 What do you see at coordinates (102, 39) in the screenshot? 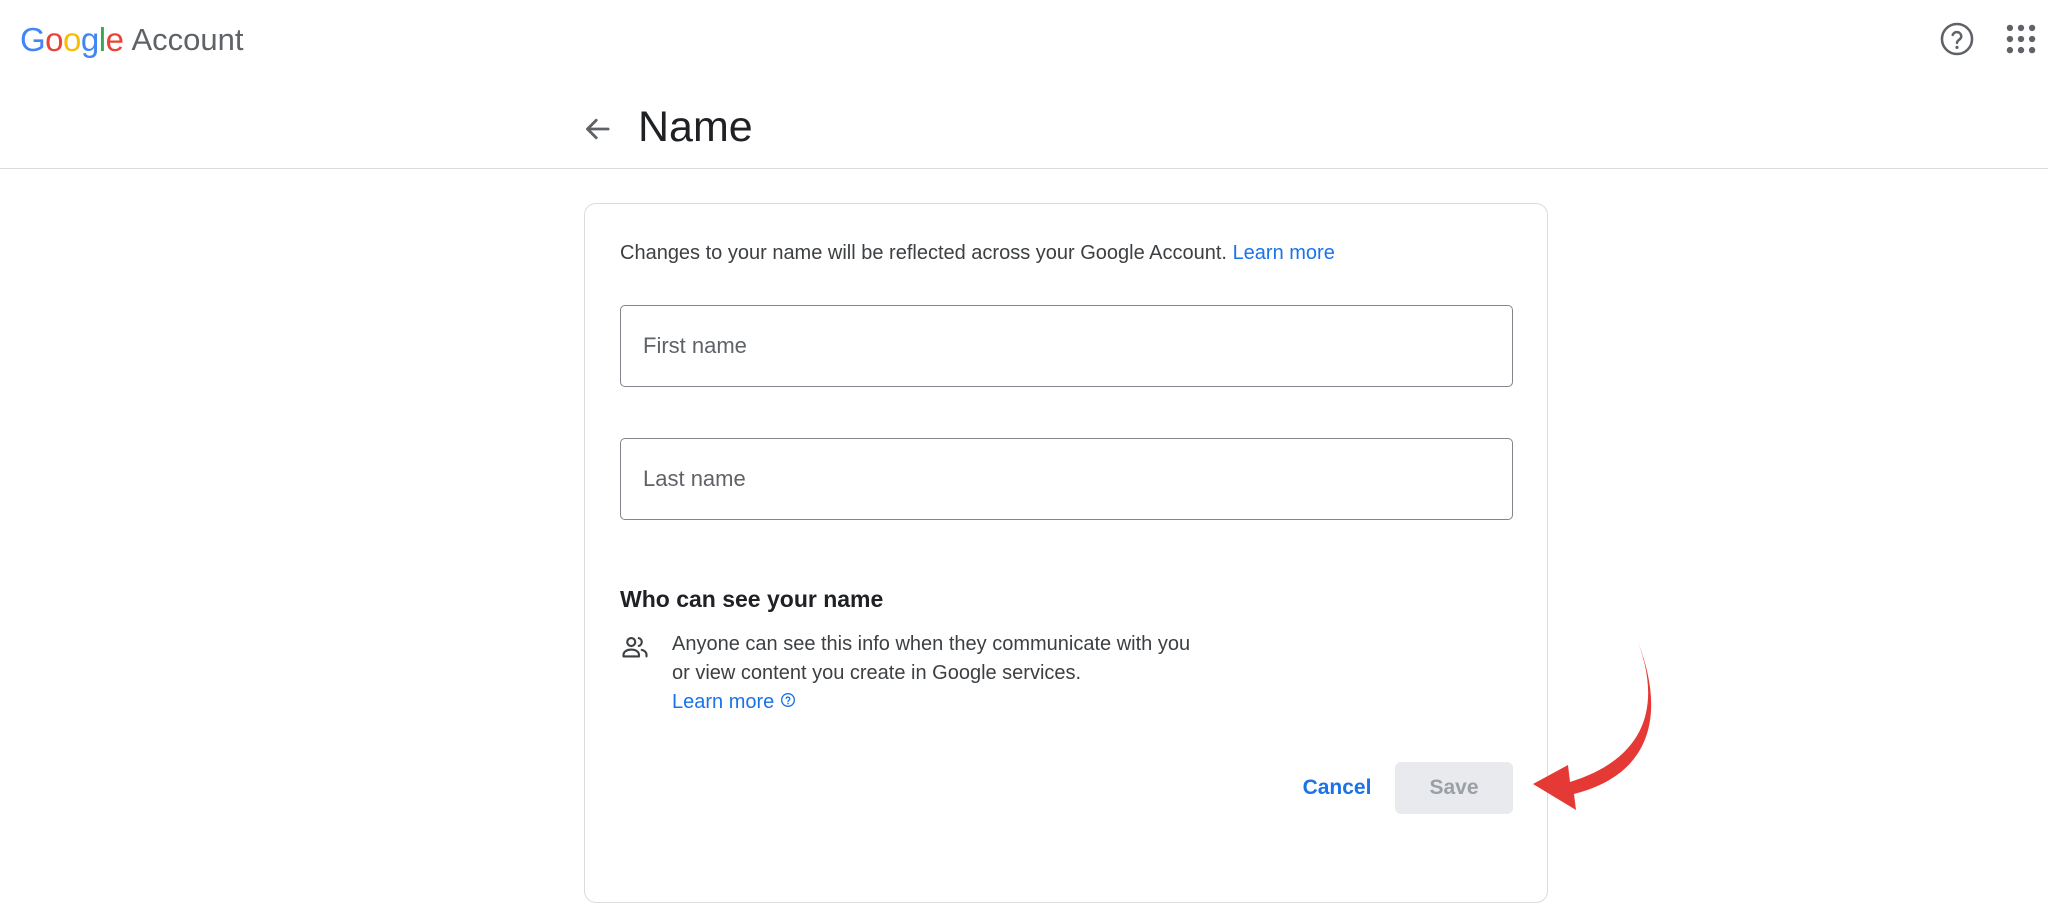
I see `logo-letter: l` at bounding box center [102, 39].